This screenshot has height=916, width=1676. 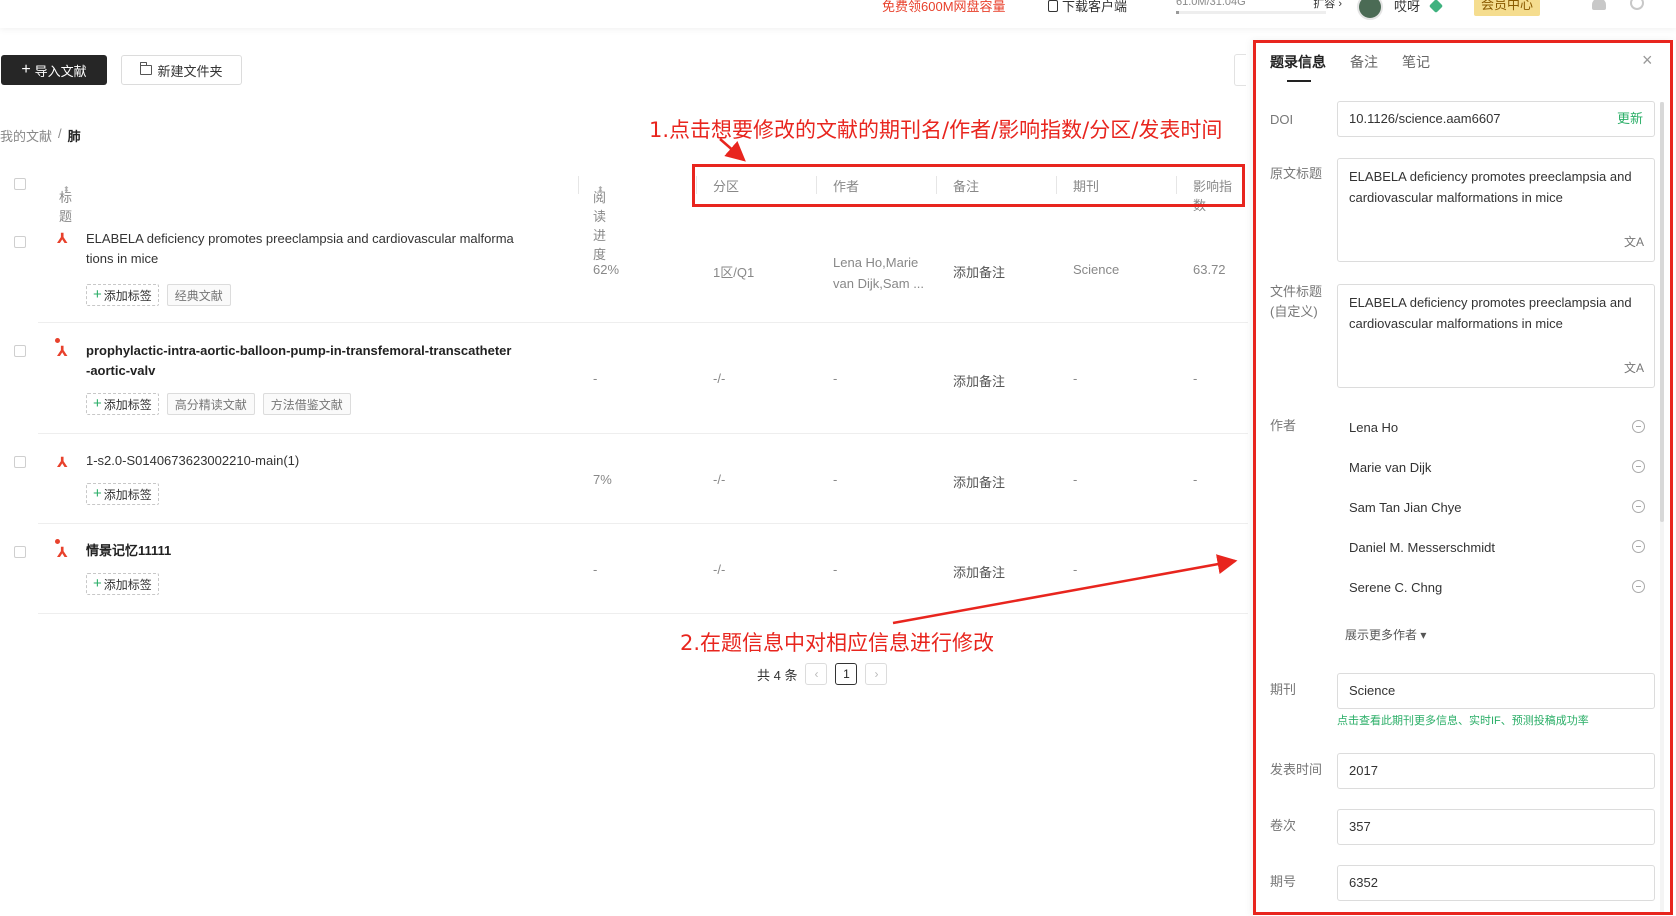 I want to click on annotation-step1: 1.点击想要修改的文献的期刊名/作者/影响指数/分区/发表时间, so click(x=936, y=130).